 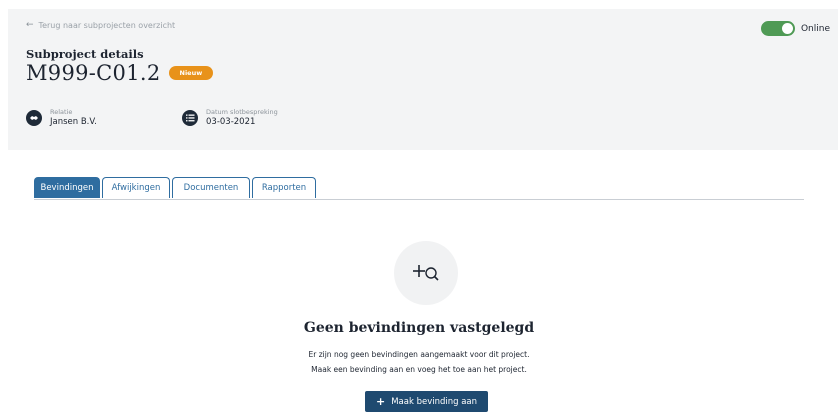 I want to click on online-status: Online, so click(x=795, y=28).